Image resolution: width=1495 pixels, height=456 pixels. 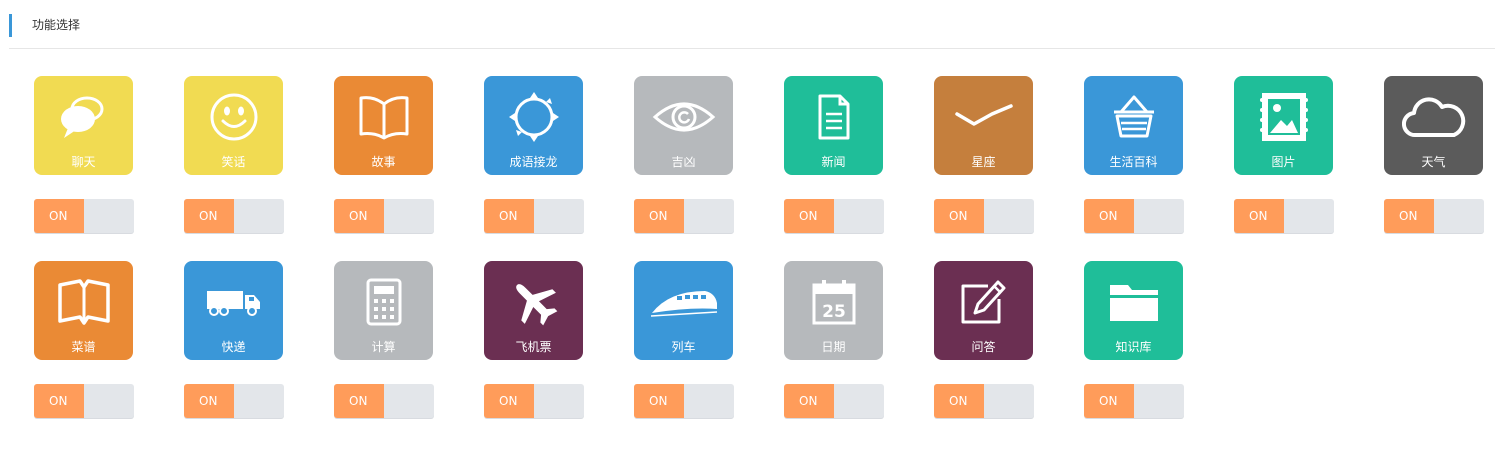 I want to click on feature-label: 日期, so click(x=833, y=347).